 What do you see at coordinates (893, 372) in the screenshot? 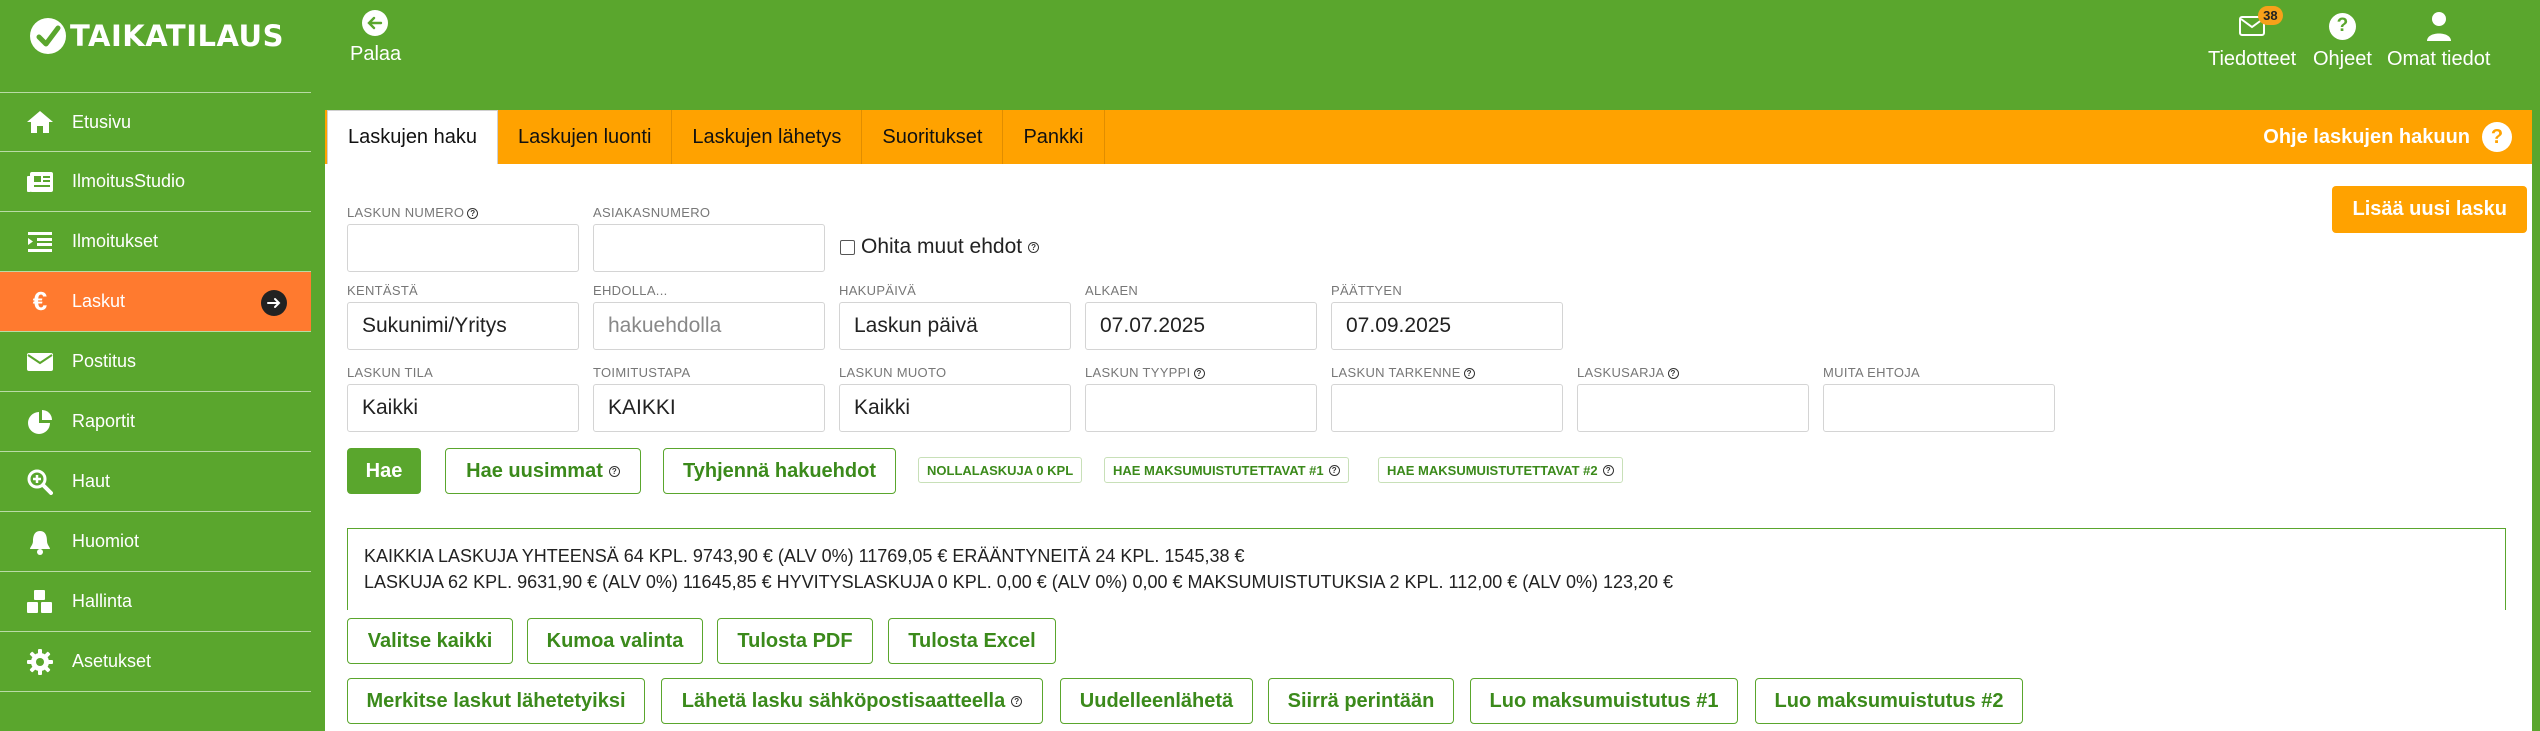
I see `field-label: LASKUN MUOTO` at bounding box center [893, 372].